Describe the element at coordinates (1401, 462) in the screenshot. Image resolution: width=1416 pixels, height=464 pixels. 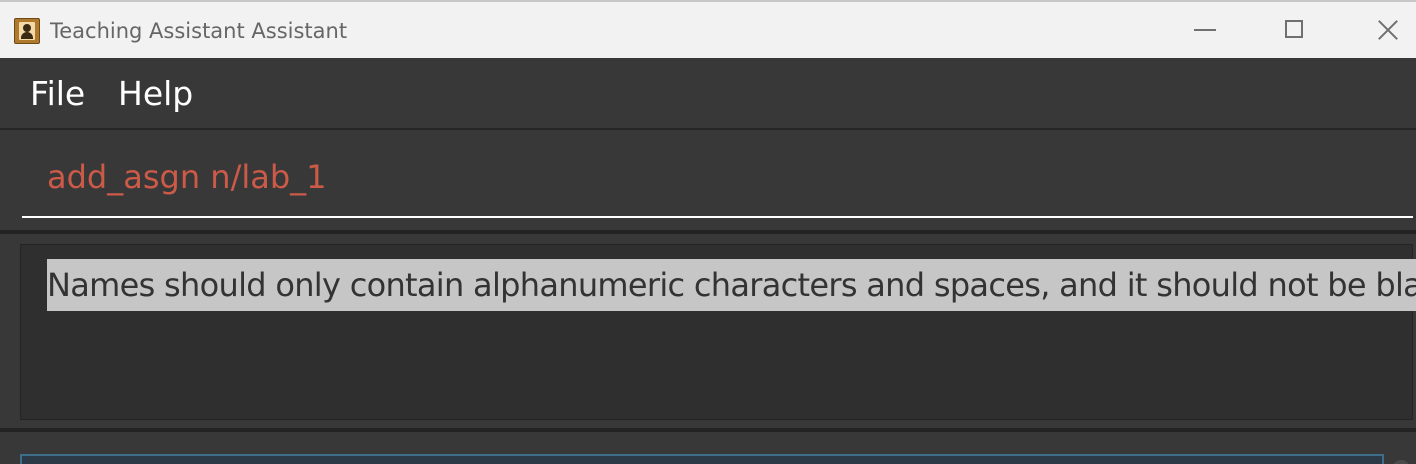
I see `scrollbar-thumb` at that location.